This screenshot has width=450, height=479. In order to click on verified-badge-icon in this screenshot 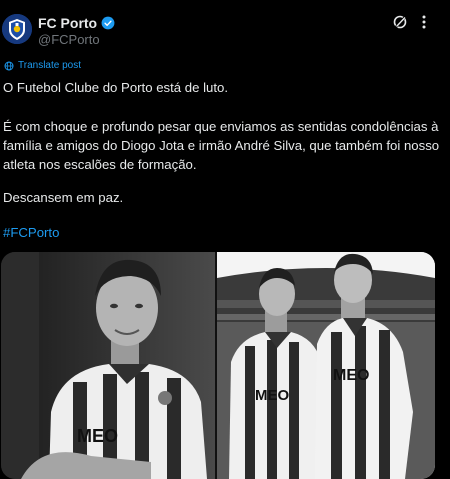, I will do `click(108, 23)`.